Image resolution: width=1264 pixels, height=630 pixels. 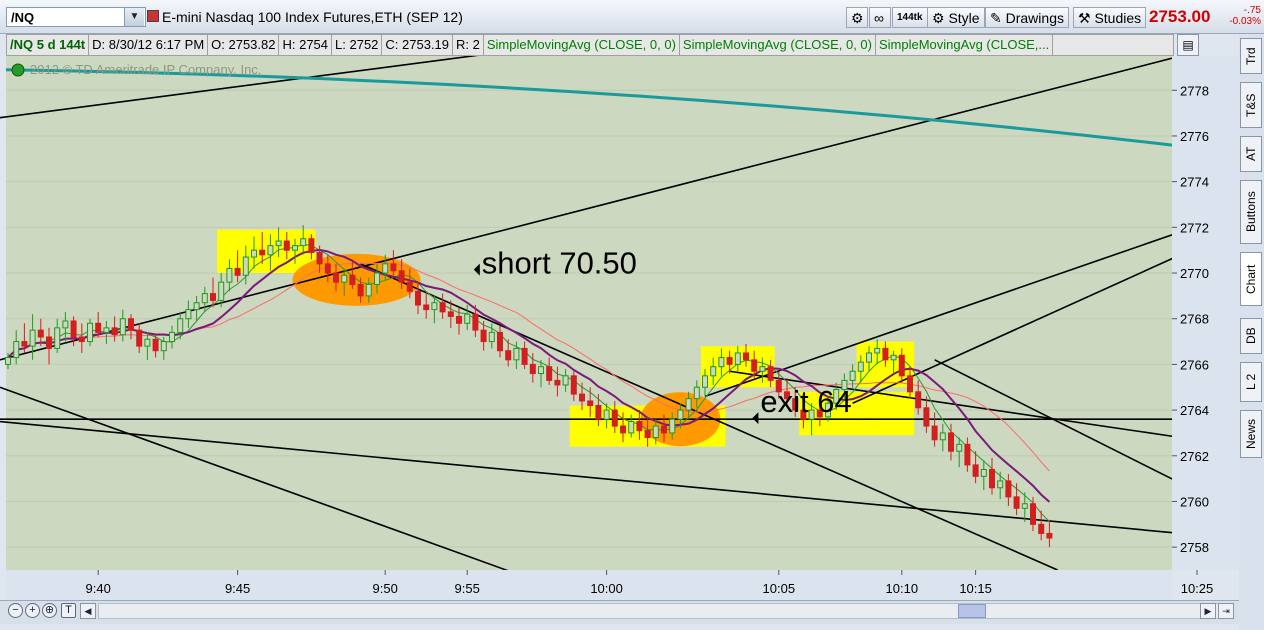 I want to click on sidebar-tab-buttons: Buttons, so click(x=1251, y=212).